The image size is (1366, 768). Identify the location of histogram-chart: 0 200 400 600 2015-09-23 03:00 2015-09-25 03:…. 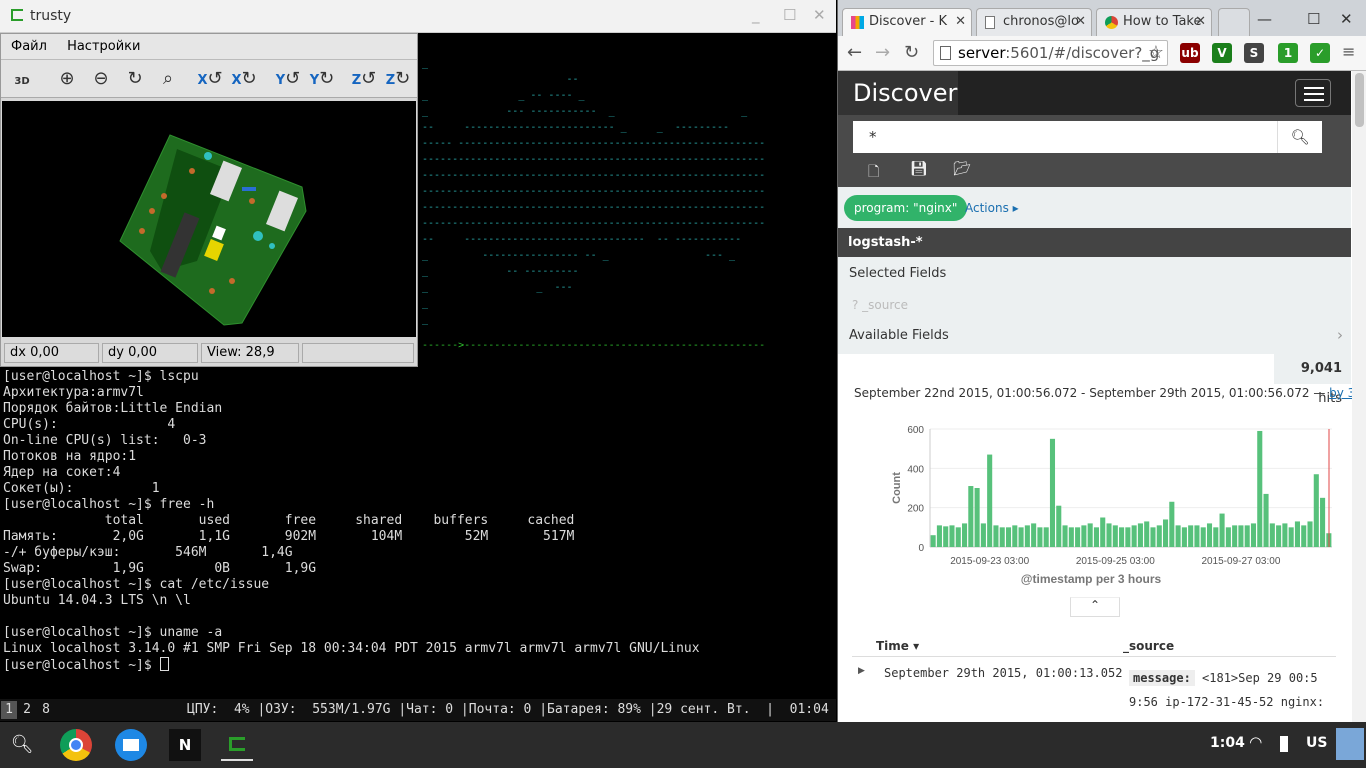
(1093, 505).